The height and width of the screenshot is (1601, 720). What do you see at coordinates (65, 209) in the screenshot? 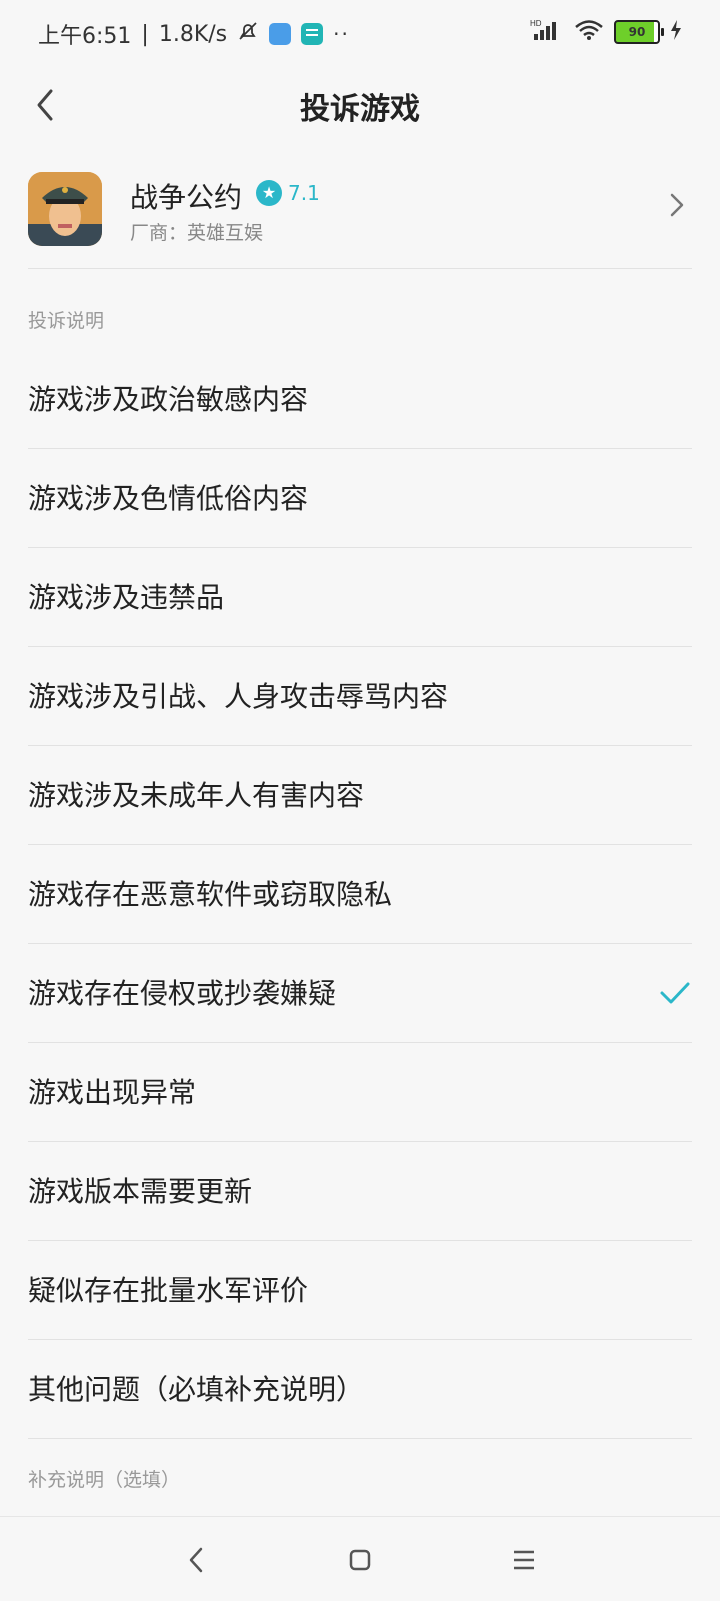
I see `app-icon` at bounding box center [65, 209].